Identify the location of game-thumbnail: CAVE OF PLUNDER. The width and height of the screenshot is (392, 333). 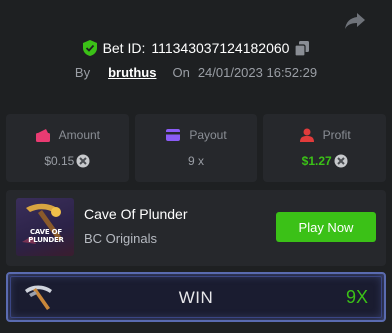
(45, 227).